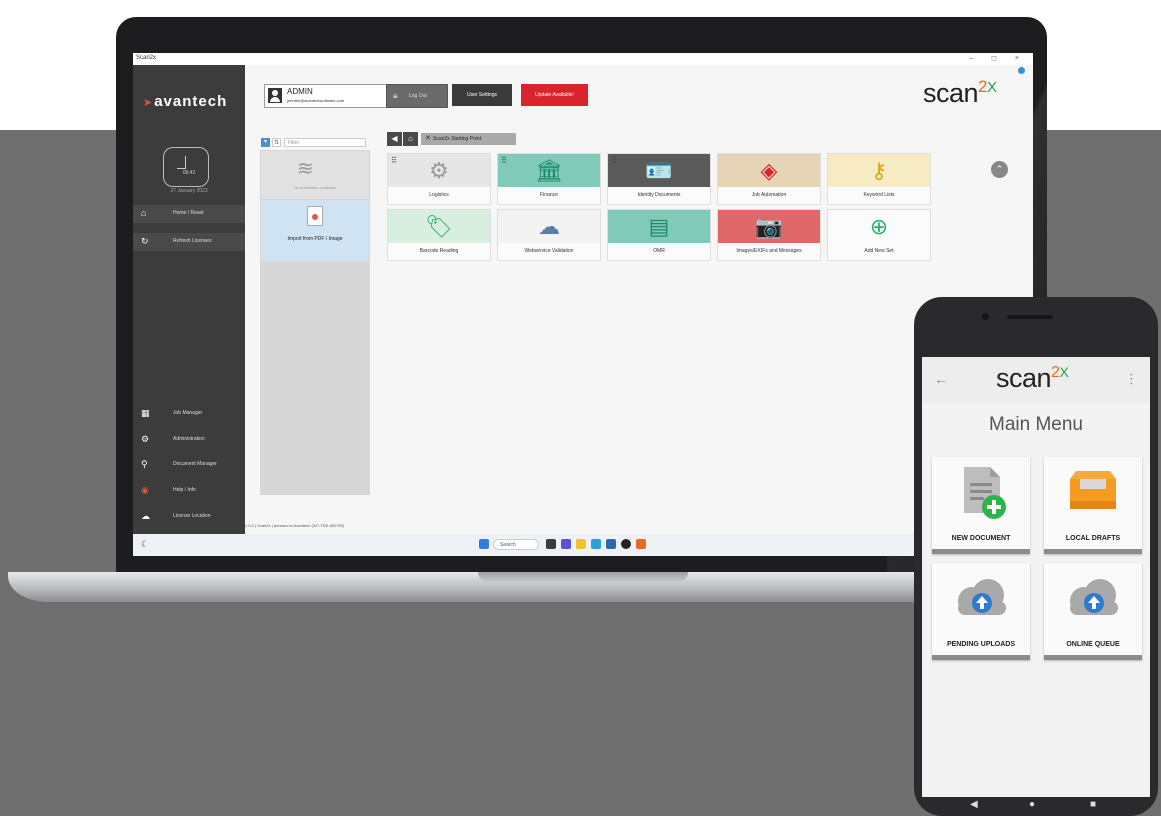 The image size is (1161, 816). What do you see at coordinates (879, 195) in the screenshot?
I see `tile-label: Keyword Lists` at bounding box center [879, 195].